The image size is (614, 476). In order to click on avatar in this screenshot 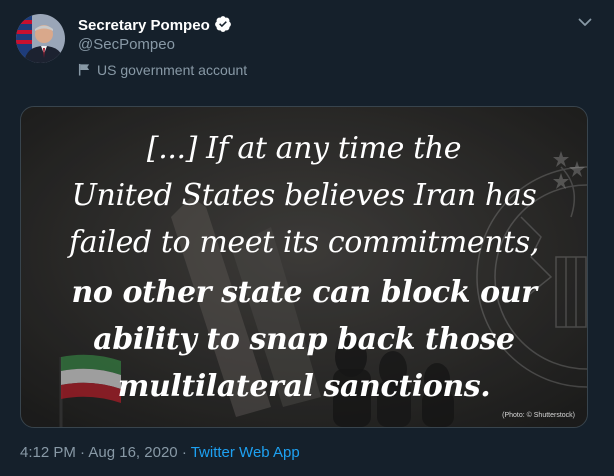, I will do `click(40, 38)`.